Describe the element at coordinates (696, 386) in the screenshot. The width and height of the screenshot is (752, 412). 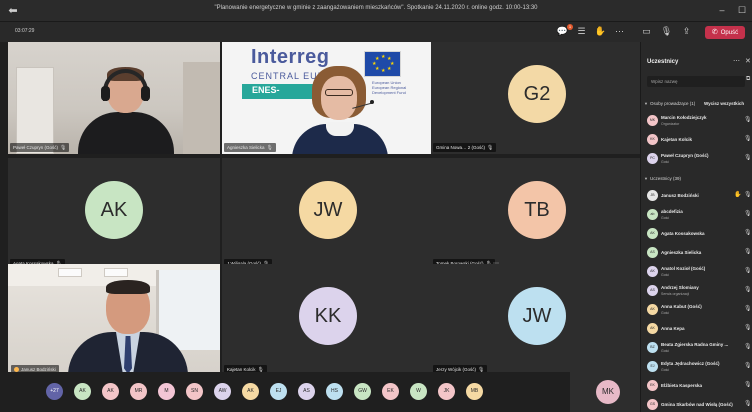
I see `participant-row: EK Elżbieta Kasperska 🎙` at that location.